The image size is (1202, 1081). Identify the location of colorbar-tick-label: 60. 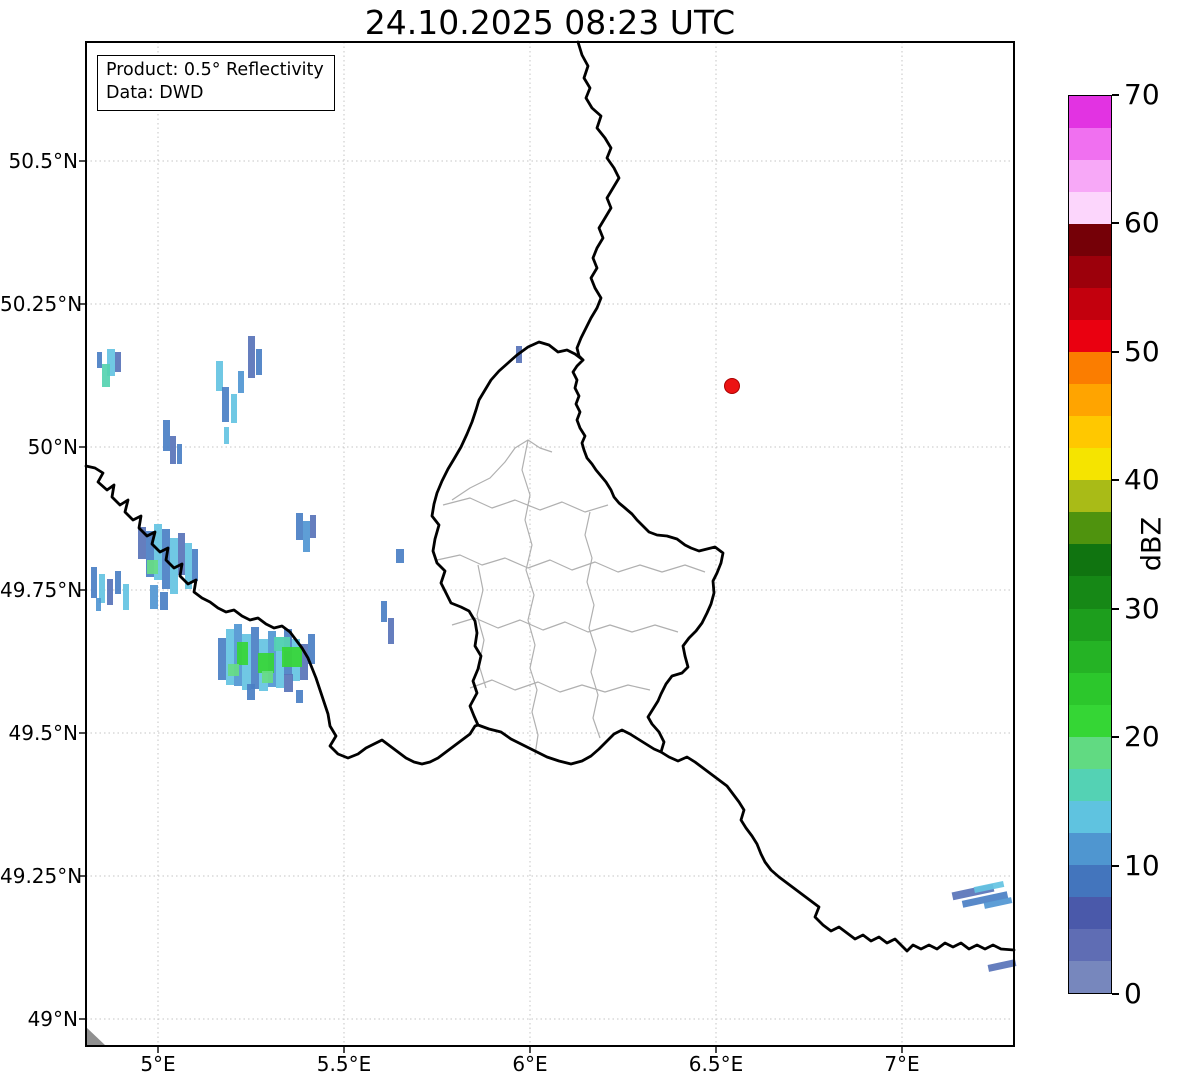
(1142, 222).